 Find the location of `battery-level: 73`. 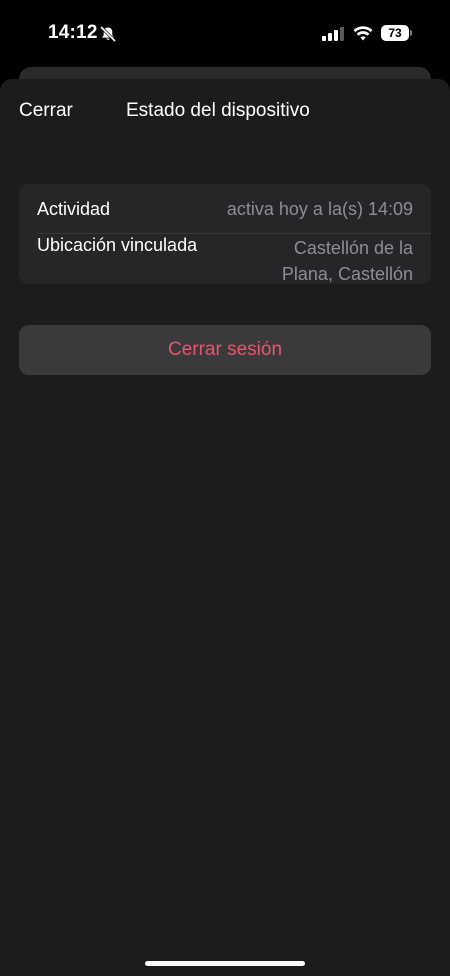

battery-level: 73 is located at coordinates (395, 33).